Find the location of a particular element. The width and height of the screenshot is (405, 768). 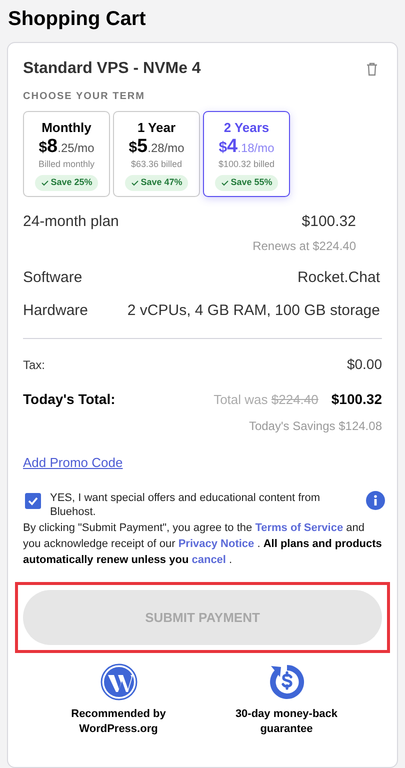

badge-caption: Recommended by WordPress.org is located at coordinates (118, 722).